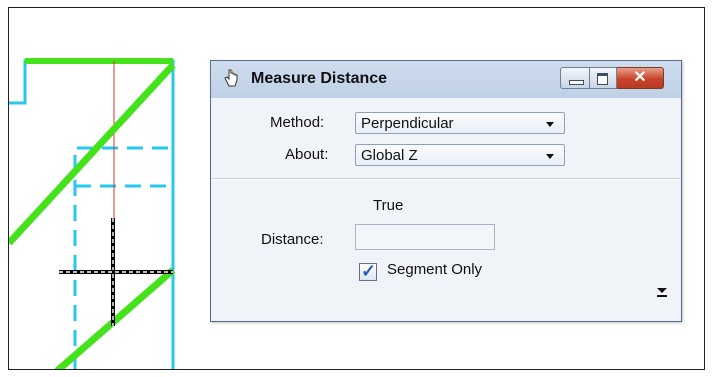  I want to click on maximize-icon, so click(602, 79).